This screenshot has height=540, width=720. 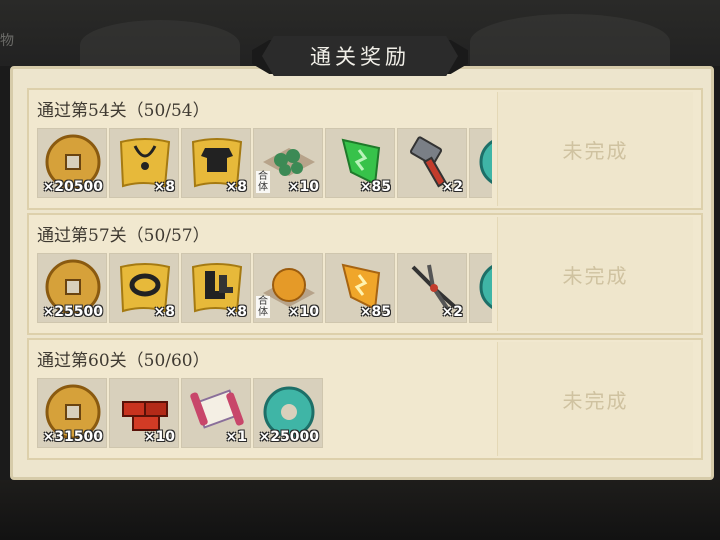 I want to click on reward-items: ×25500 ×8 ×8 合体 ×10 ×85 ×2, so click(x=264, y=289).